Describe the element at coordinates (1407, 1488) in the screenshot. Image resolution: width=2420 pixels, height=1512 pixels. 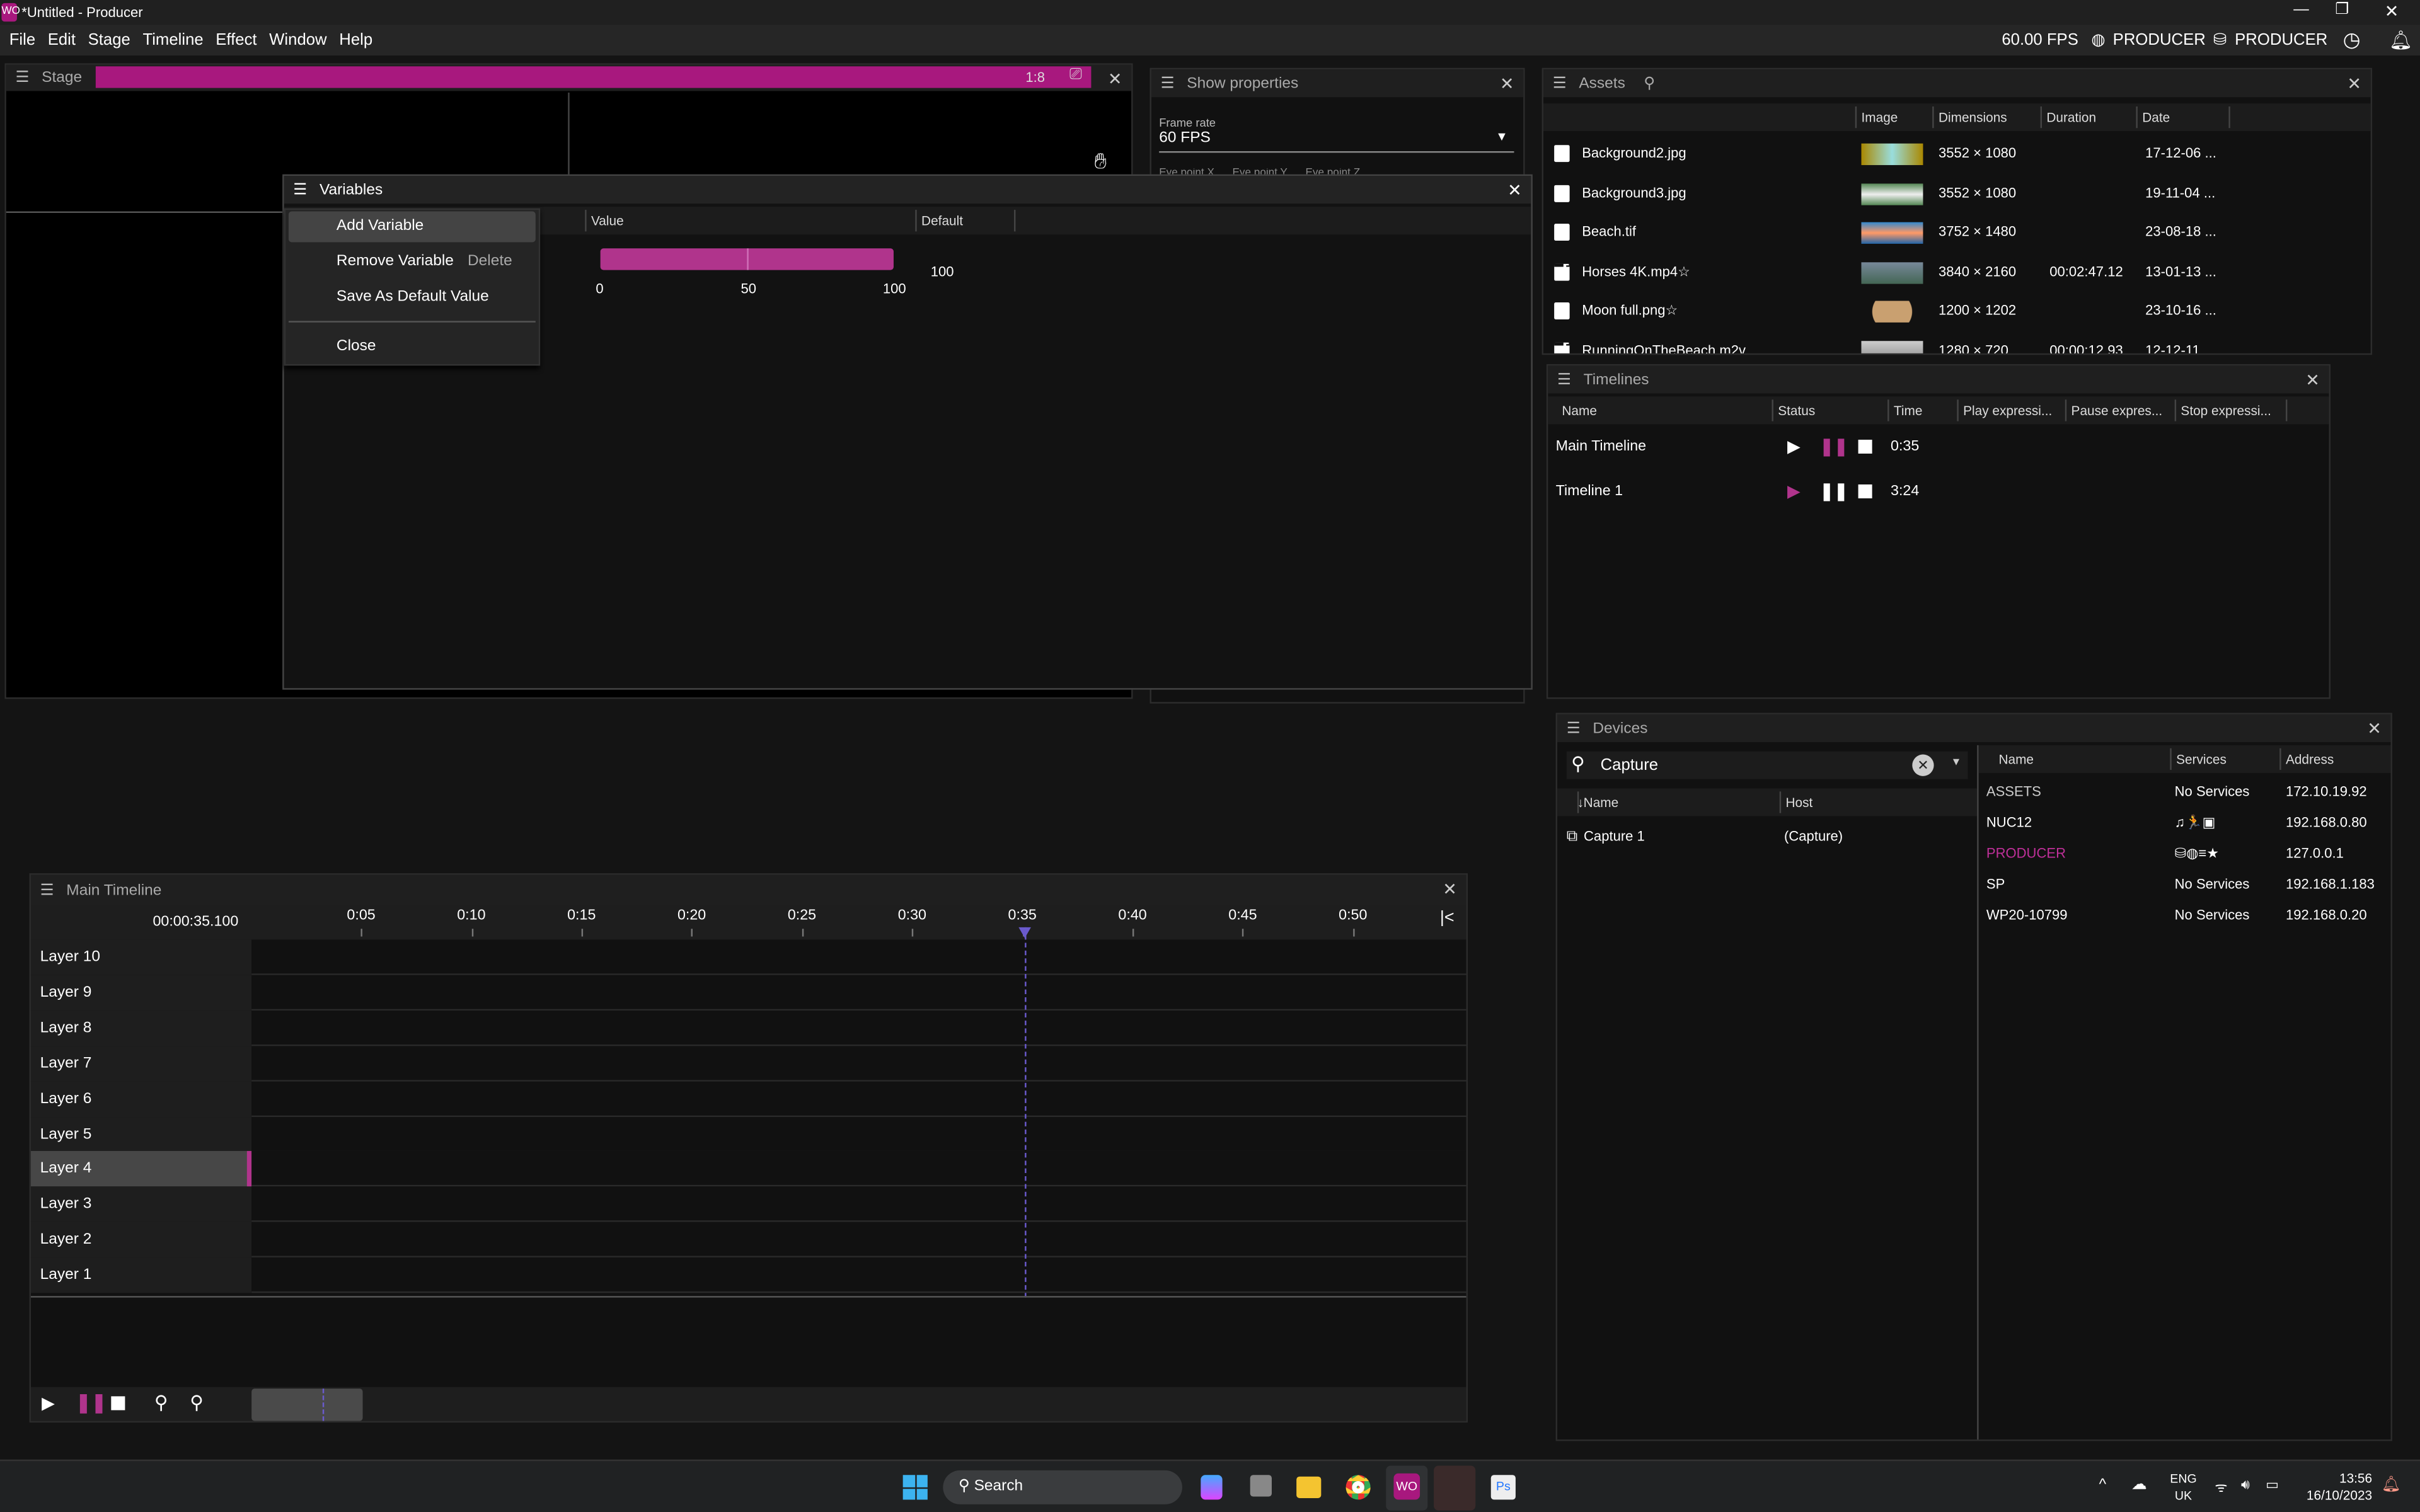
I see `producer-app-icon: WO` at that location.